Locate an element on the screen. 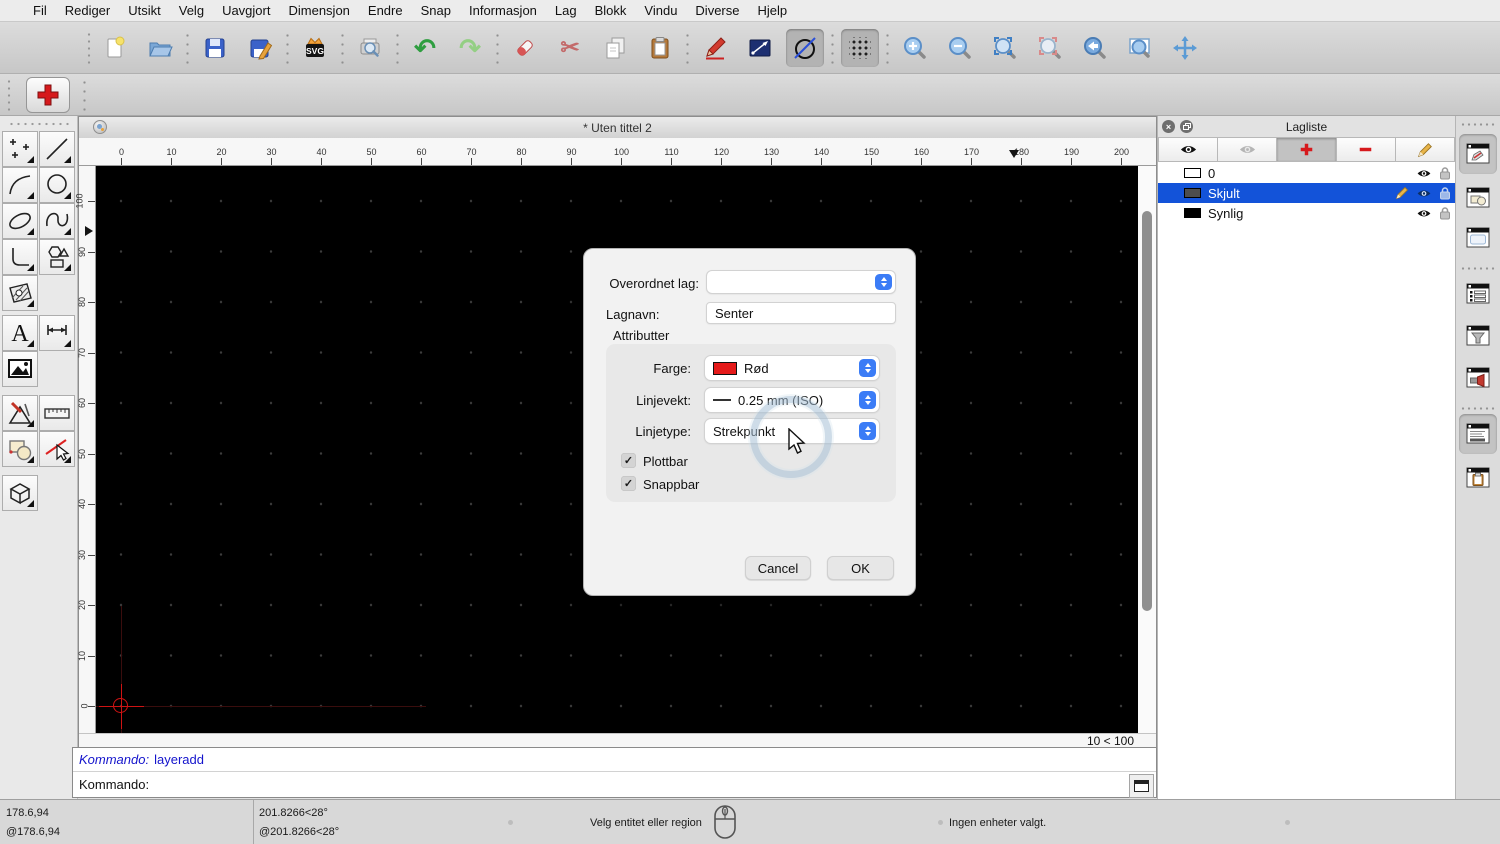 The height and width of the screenshot is (844, 1500). menu-item-utsikt: Utsikt is located at coordinates (144, 10).